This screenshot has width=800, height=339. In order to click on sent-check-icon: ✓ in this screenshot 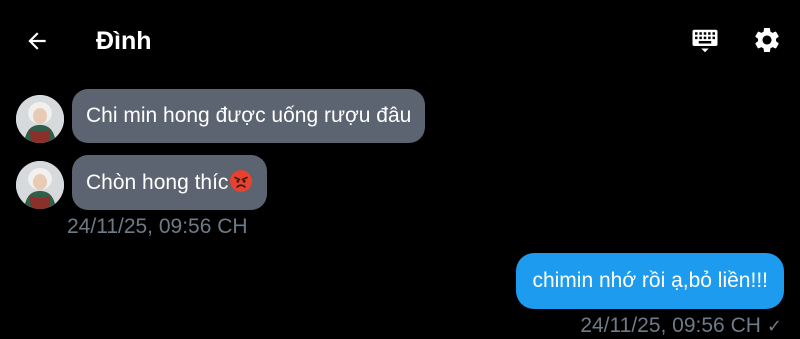, I will do `click(774, 326)`.